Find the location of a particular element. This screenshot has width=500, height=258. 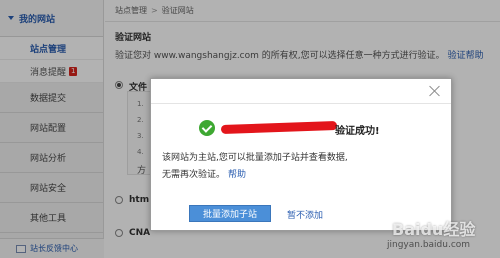

dialog-message-line1: 该网站为主站,您可以批量添加子站并查看数据, is located at coordinates (255, 158).